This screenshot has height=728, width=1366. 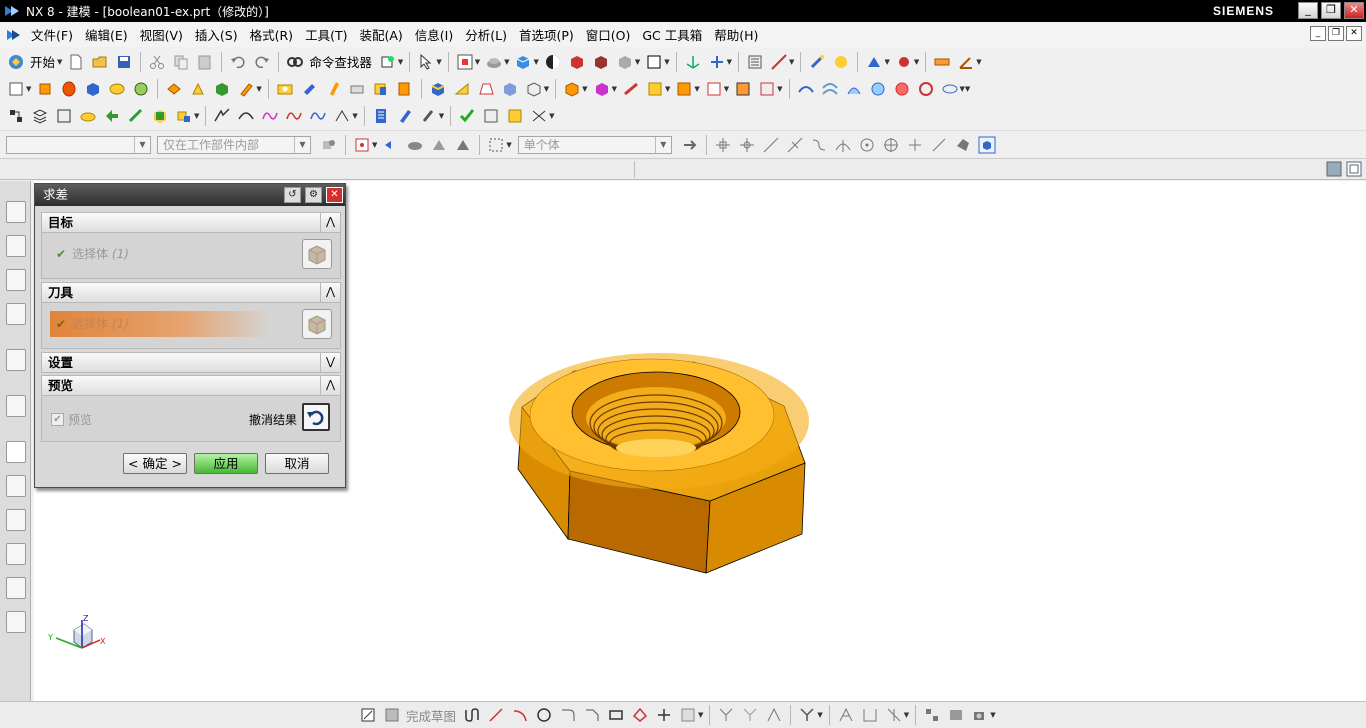 I want to click on unite-icon, so click(x=174, y=89).